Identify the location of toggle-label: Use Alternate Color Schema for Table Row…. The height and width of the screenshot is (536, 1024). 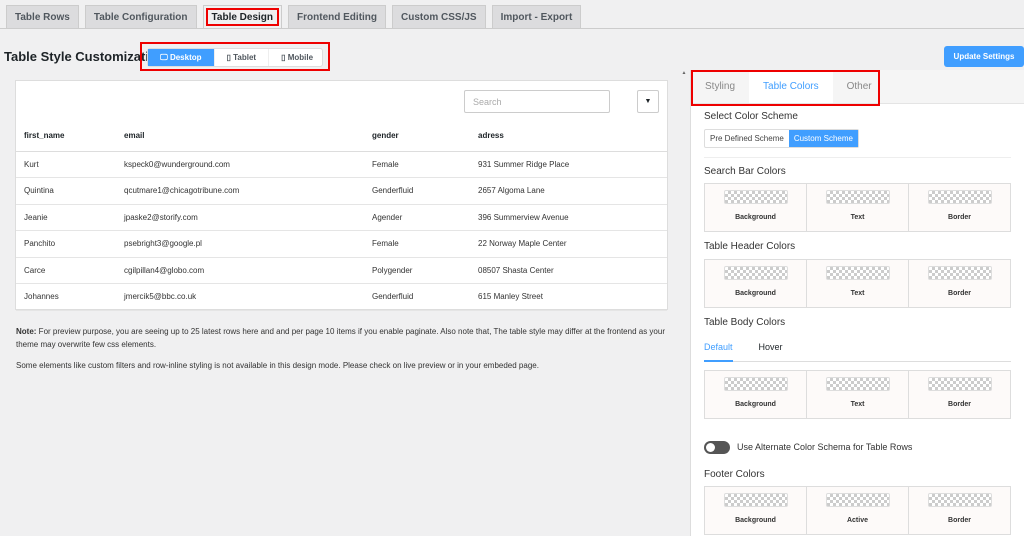
(825, 447).